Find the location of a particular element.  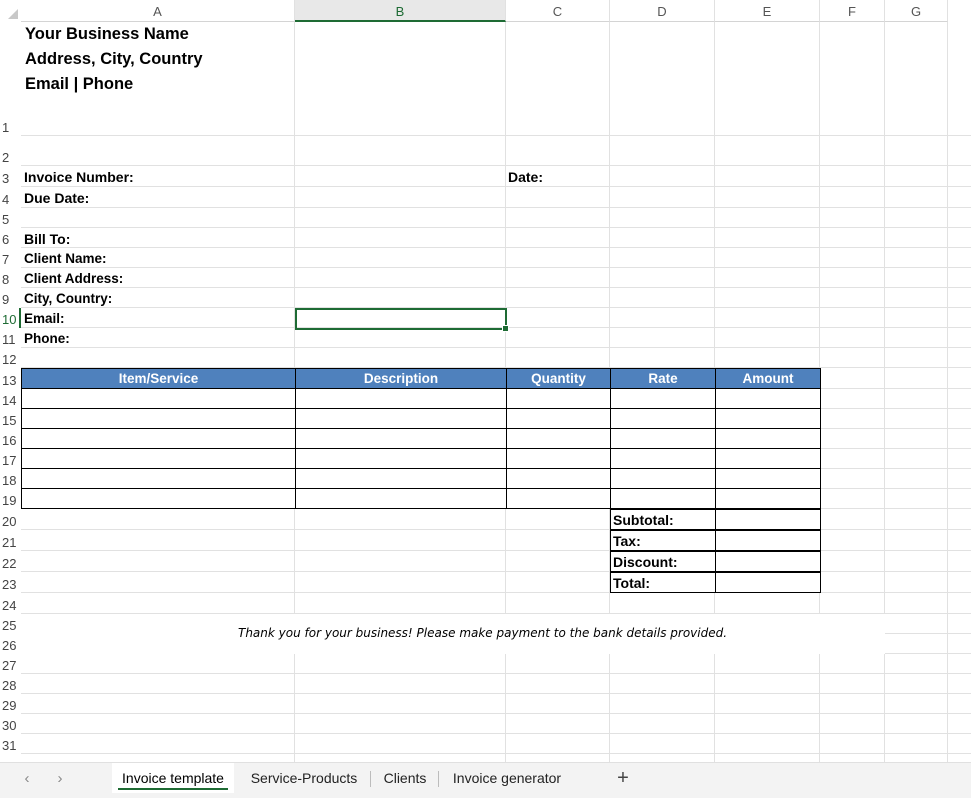

row-header-3: 3 is located at coordinates (10, 176).